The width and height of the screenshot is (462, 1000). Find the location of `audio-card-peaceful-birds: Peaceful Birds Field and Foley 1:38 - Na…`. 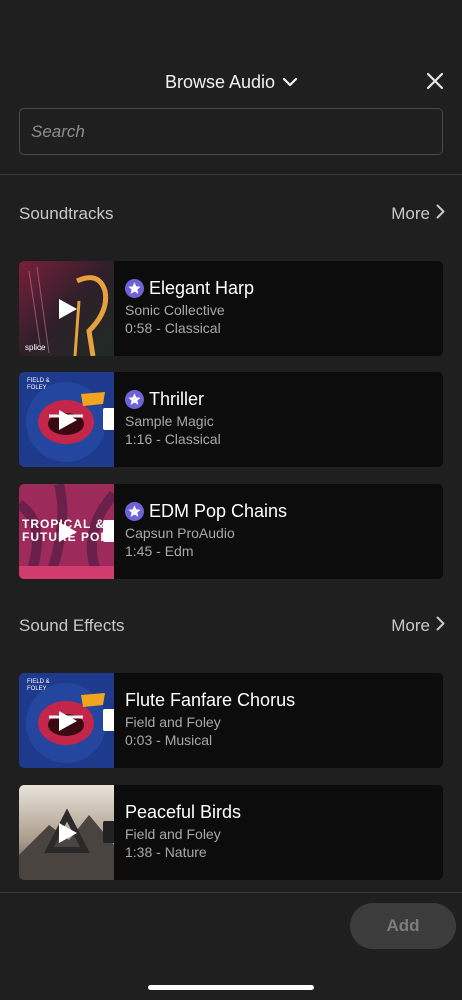

audio-card-peaceful-birds: Peaceful Birds Field and Foley 1:38 - Na… is located at coordinates (231, 832).